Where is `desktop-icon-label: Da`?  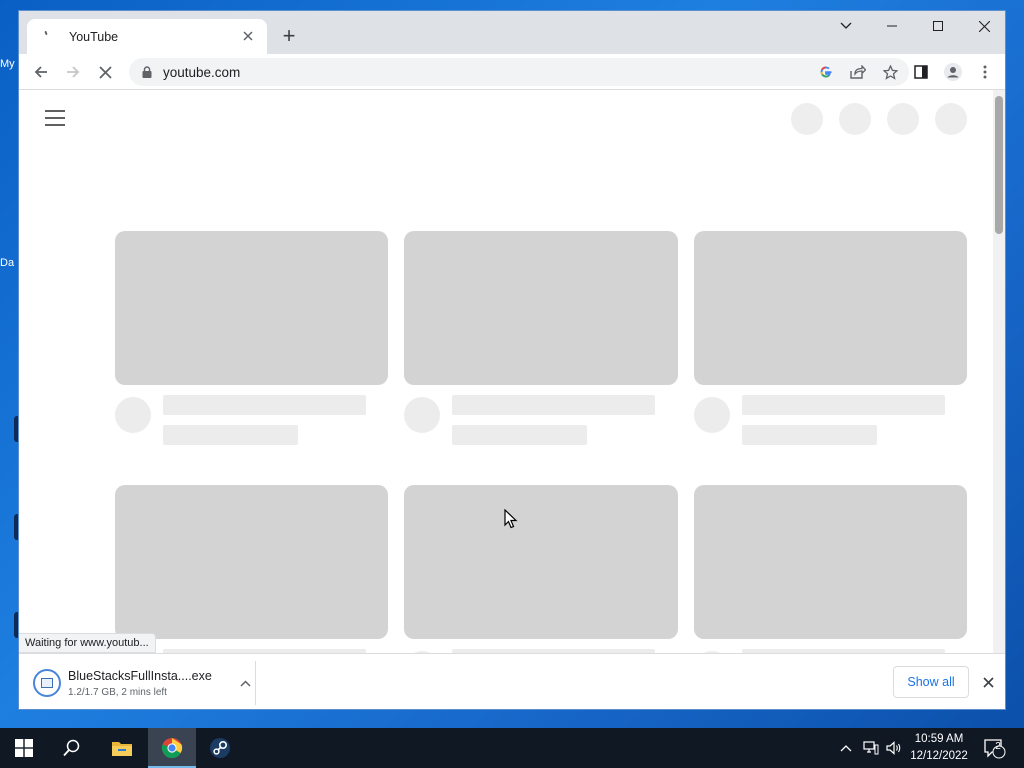 desktop-icon-label: Da is located at coordinates (9, 263).